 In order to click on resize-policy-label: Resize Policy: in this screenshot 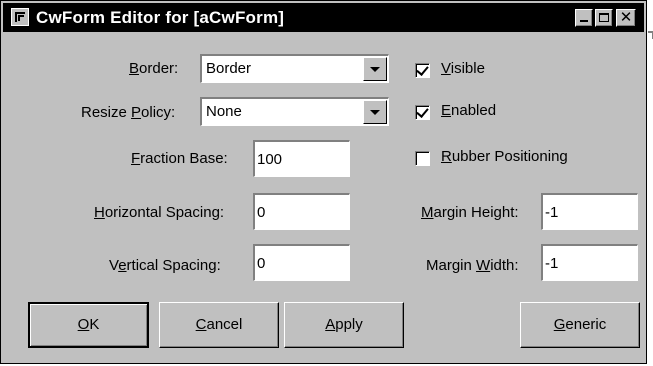, I will do `click(128, 112)`.